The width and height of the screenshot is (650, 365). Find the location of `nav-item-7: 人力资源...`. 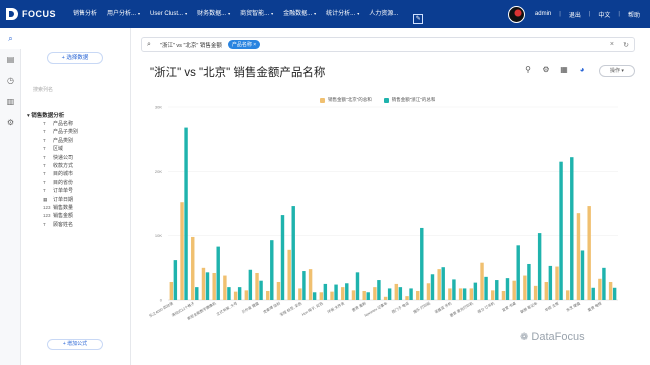

nav-item-7: 人力资源... is located at coordinates (383, 14).